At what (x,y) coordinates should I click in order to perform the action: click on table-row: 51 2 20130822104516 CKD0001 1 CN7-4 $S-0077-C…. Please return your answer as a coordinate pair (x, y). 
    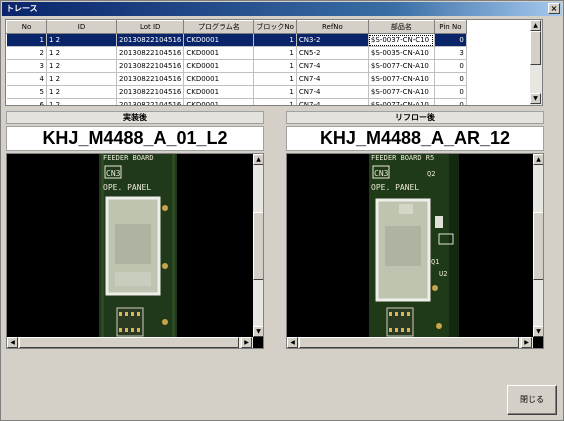
    Looking at the image, I should click on (236, 92).